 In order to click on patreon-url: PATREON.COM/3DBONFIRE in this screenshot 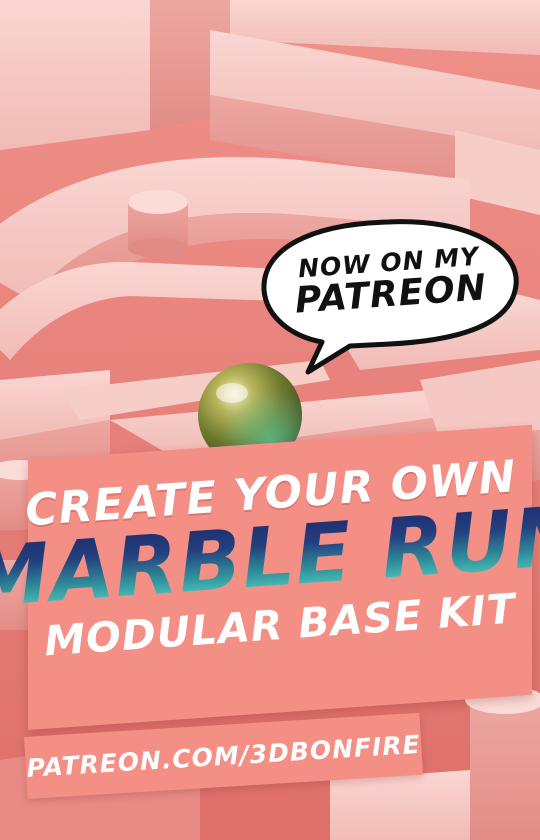, I will do `click(224, 755)`.